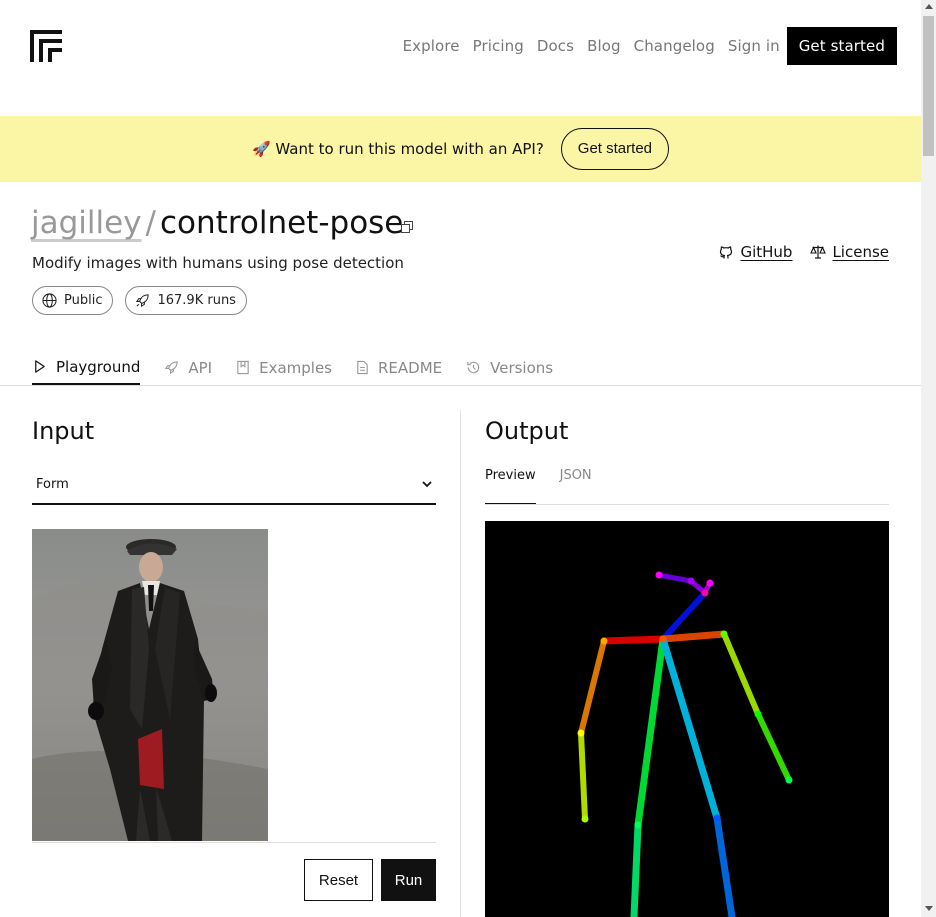  I want to click on model-title: jagilley / controlnet-pose, so click(217, 223).